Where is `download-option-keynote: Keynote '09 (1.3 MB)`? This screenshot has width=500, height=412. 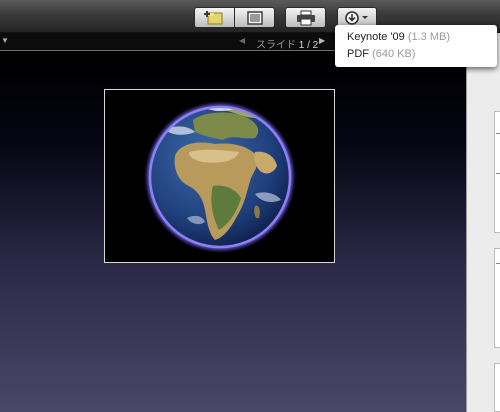 download-option-keynote: Keynote '09 (1.3 MB) is located at coordinates (422, 37).